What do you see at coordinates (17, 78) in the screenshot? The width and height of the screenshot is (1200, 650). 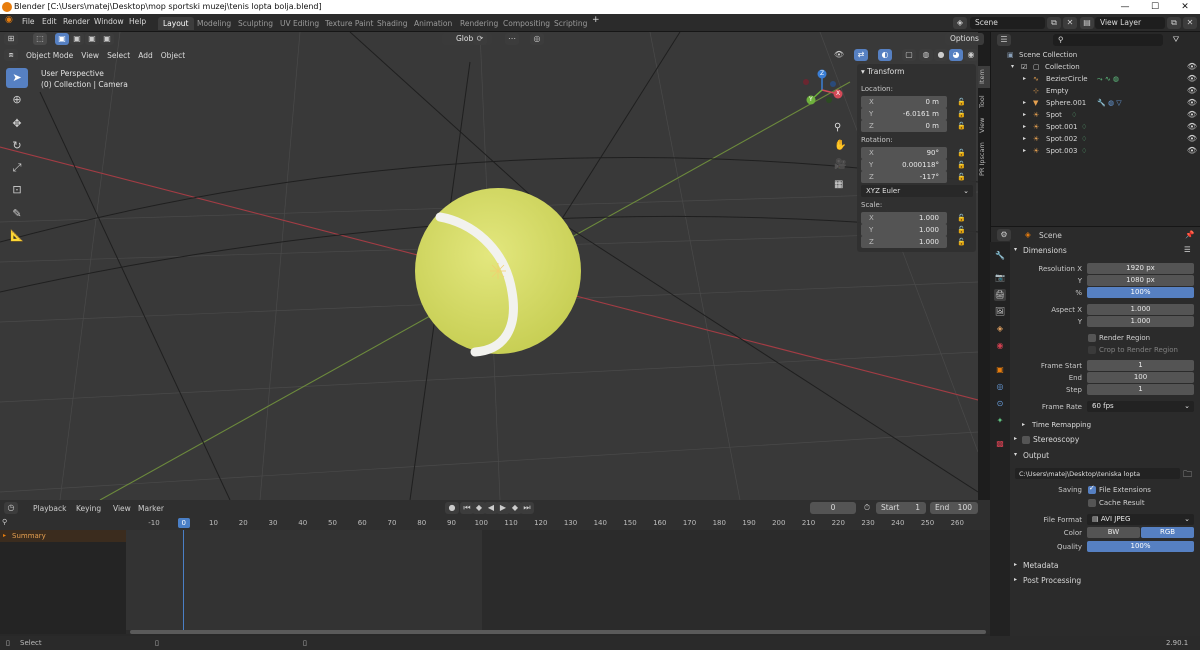 I see `select-box-tool-icon: ➤` at bounding box center [17, 78].